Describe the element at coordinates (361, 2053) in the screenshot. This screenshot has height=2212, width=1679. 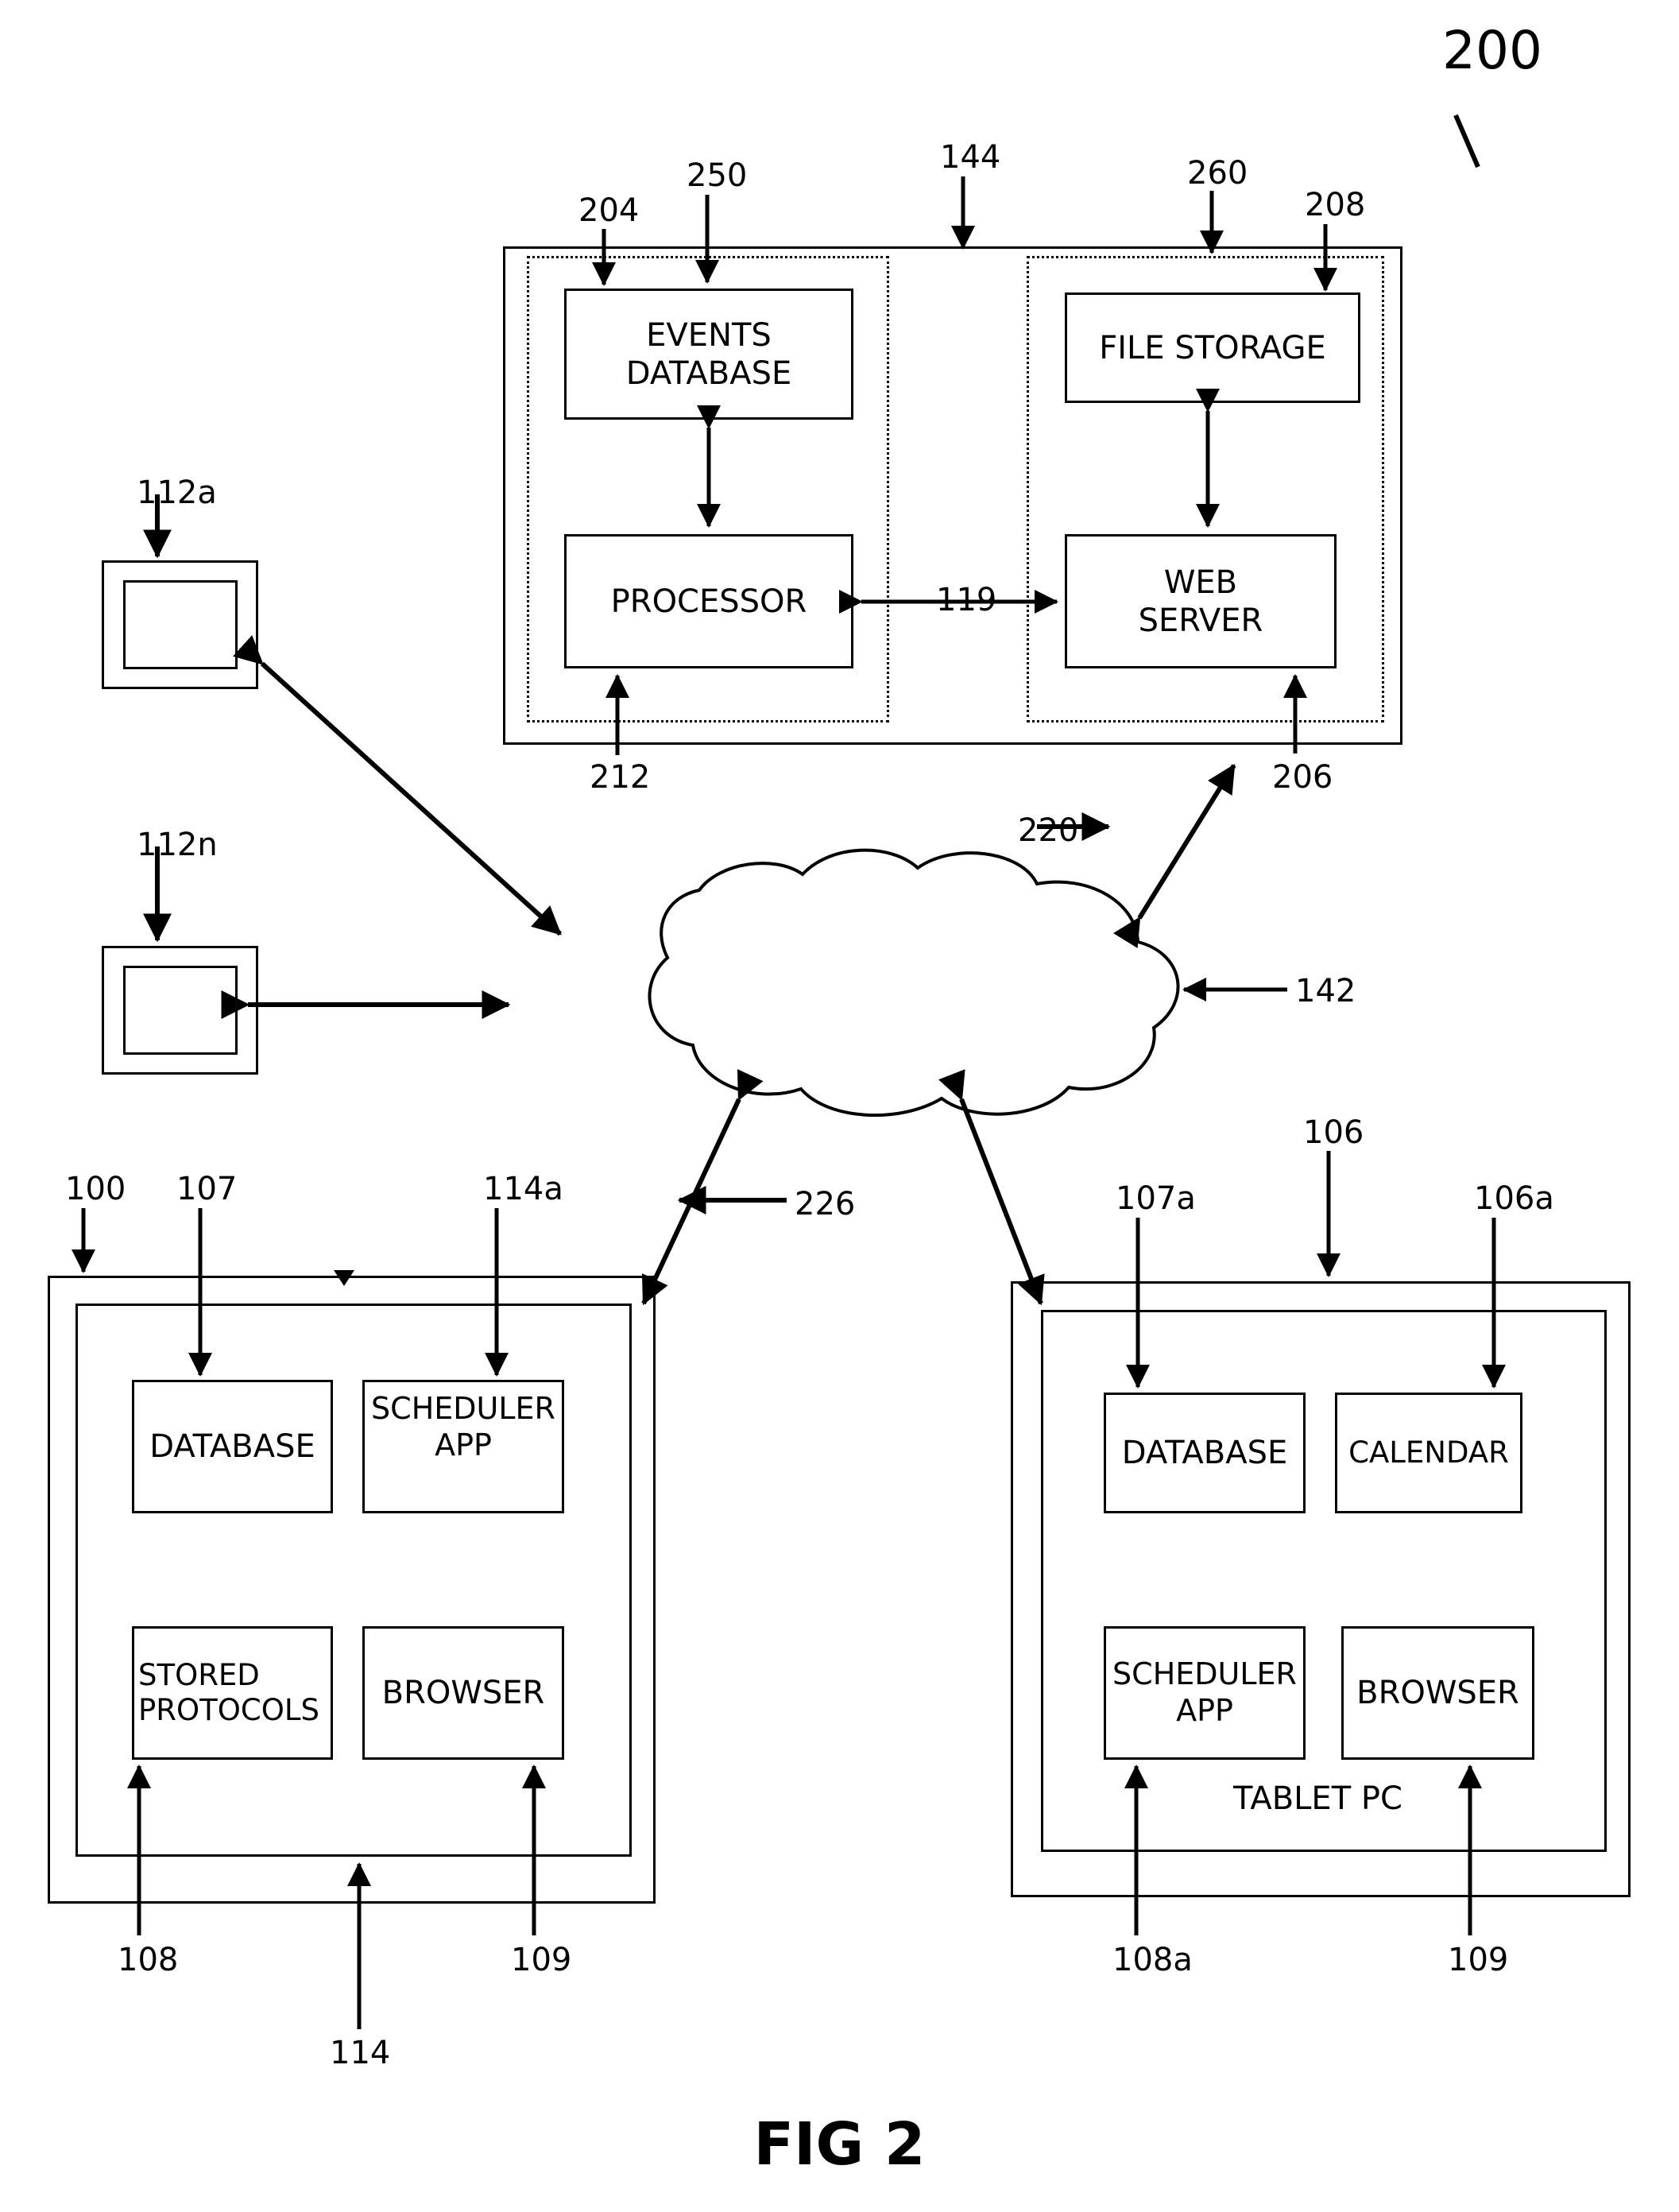
I see `ref-114: 114` at that location.